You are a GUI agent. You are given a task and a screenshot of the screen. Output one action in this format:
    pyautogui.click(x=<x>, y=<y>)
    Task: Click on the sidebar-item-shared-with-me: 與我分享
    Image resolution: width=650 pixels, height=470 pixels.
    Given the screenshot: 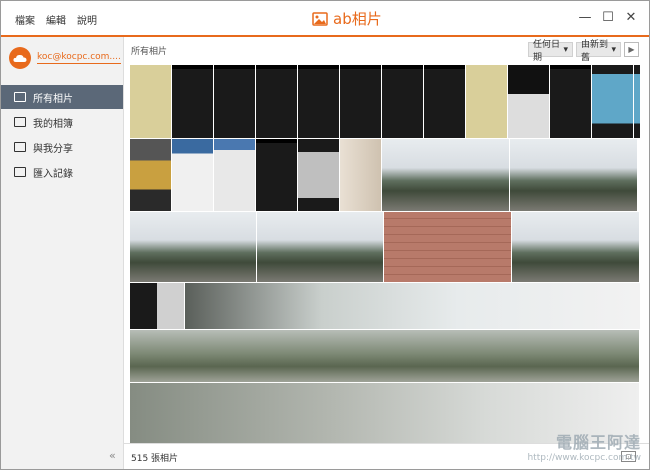 What is the action you would take?
    pyautogui.click(x=62, y=147)
    